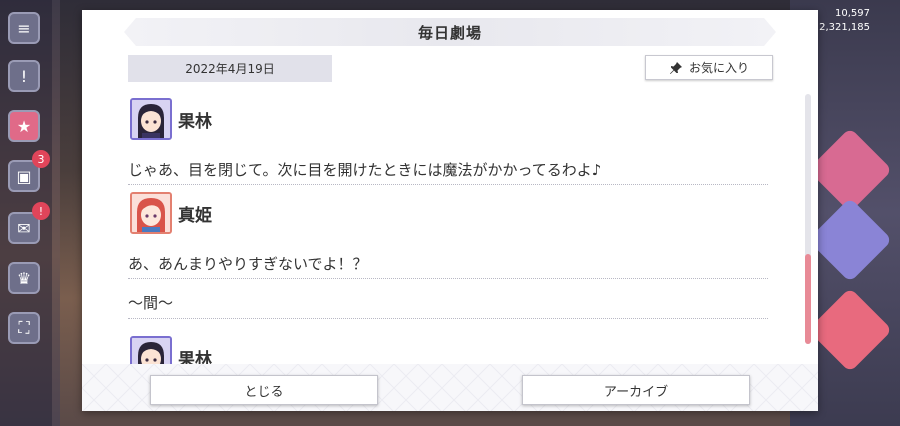 The width and height of the screenshot is (900, 426). I want to click on dialogue-line: あ、あんまりやりすぎないでよ！？, so click(248, 264).